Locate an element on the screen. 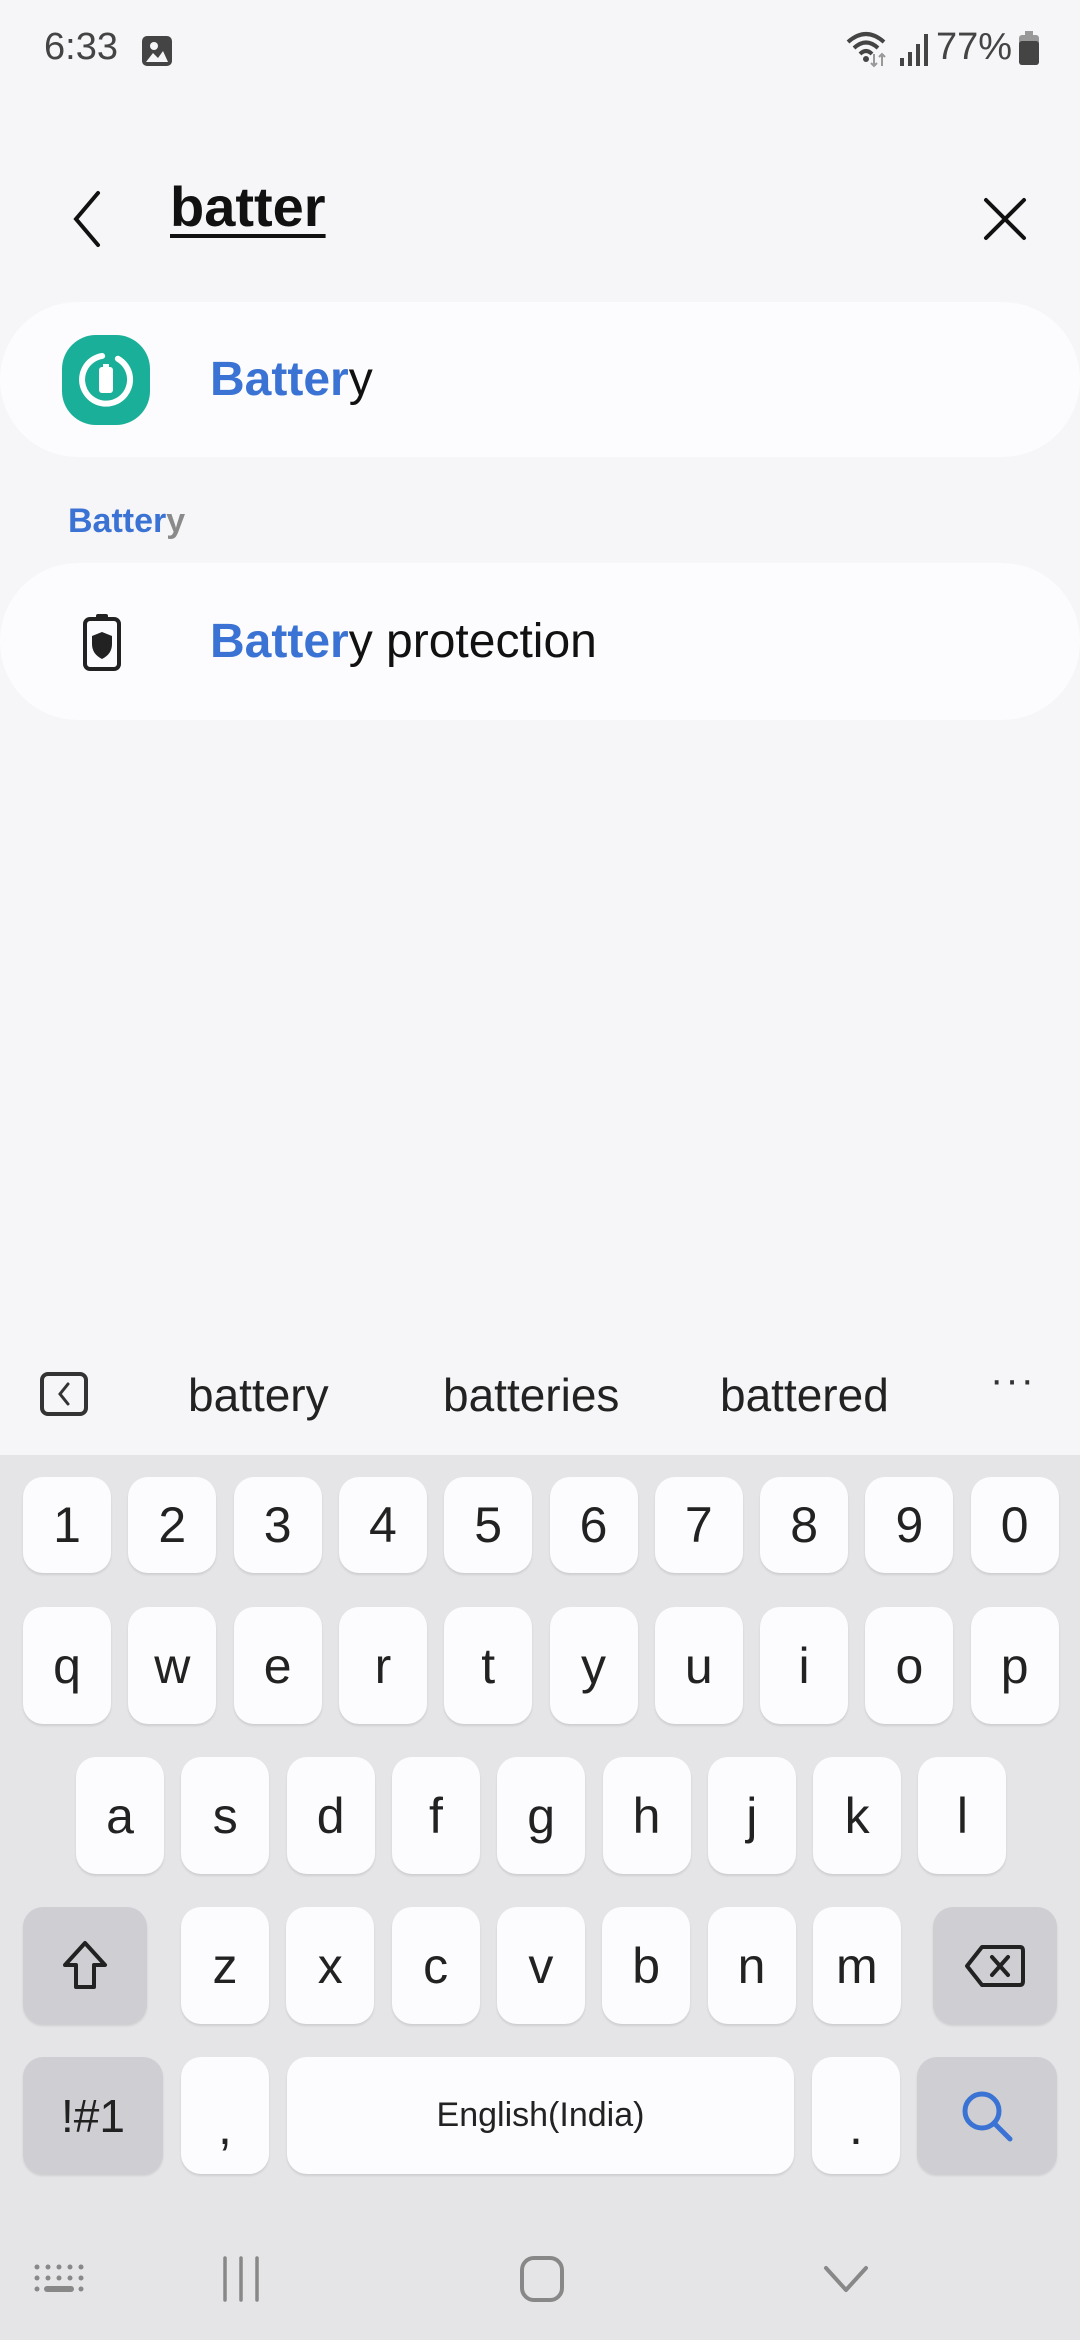 This screenshot has height=2340, width=1080. nav-down-icon is located at coordinates (846, 2279).